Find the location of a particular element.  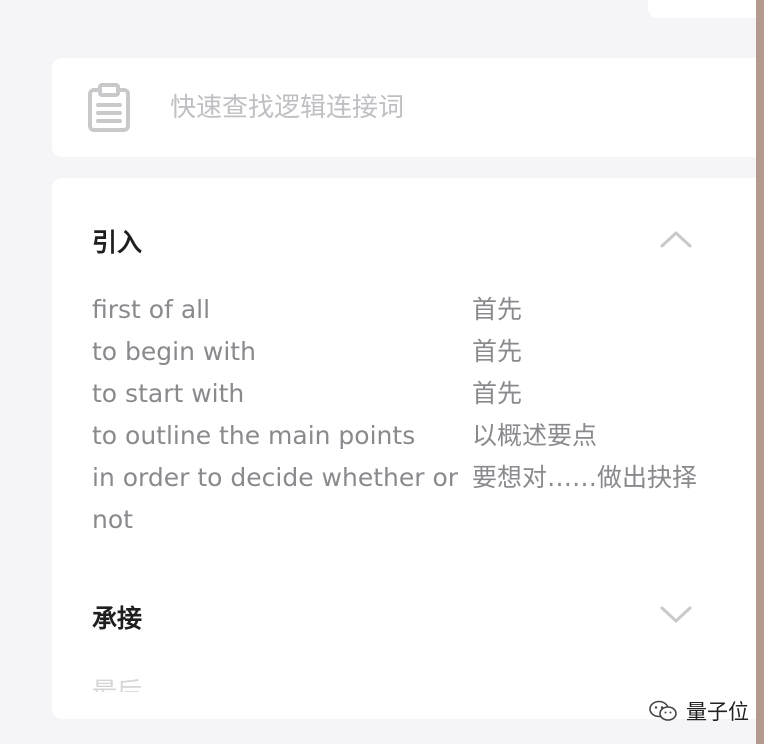

watermark-text: 量子位 is located at coordinates (717, 712).